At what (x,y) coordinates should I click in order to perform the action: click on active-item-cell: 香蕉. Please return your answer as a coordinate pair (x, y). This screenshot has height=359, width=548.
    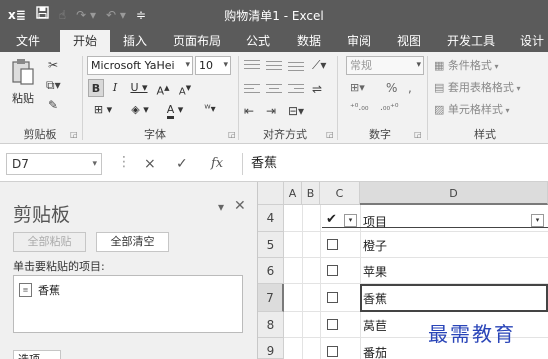
    Looking at the image, I should click on (375, 298).